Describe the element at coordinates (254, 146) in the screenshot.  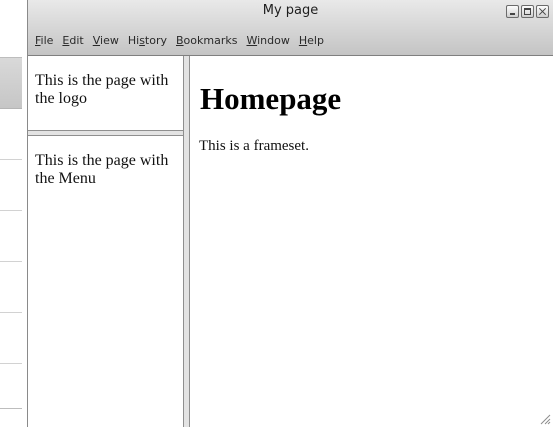
I see `page-paragraph: This is a frameset.` at that location.